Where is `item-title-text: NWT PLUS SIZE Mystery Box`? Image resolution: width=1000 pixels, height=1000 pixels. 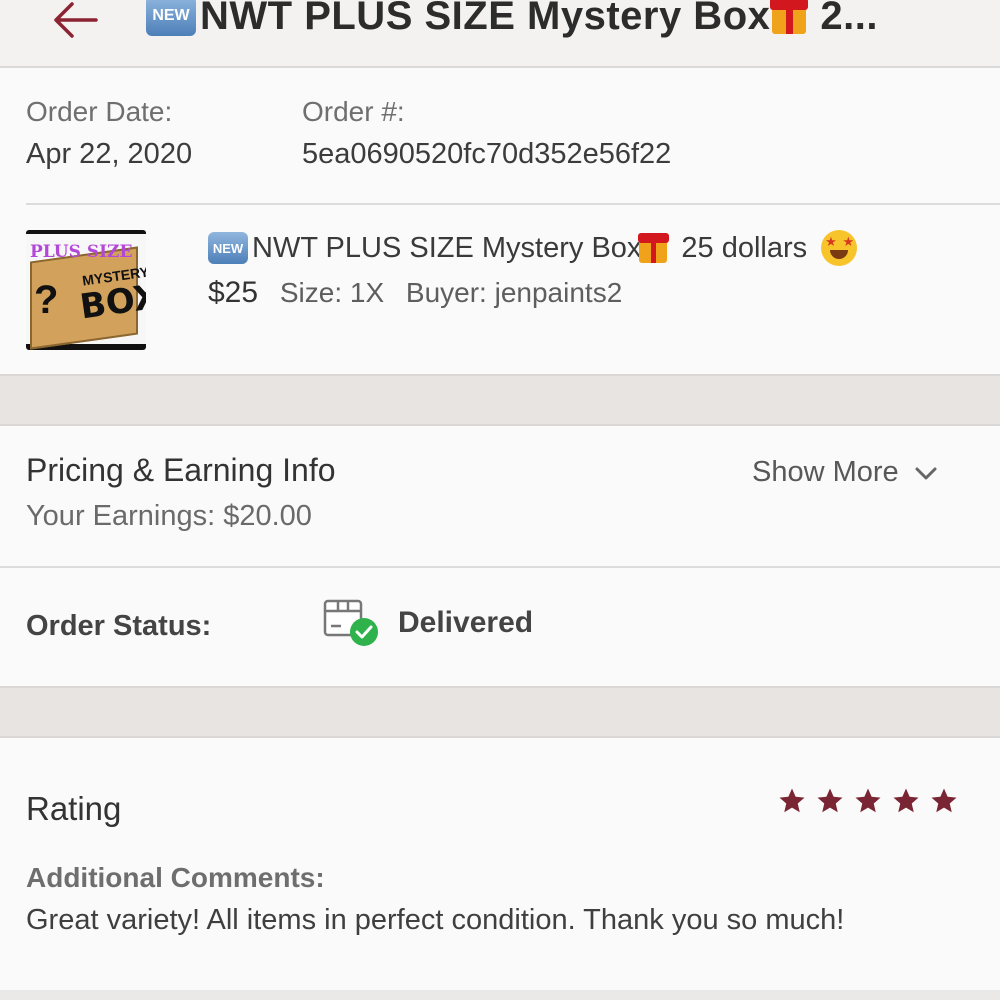
item-title-text: NWT PLUS SIZE Mystery Box is located at coordinates (447, 247).